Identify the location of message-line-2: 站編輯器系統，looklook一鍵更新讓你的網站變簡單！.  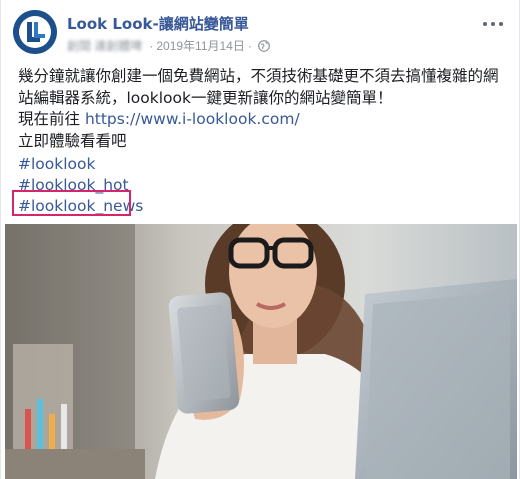
(205, 97).